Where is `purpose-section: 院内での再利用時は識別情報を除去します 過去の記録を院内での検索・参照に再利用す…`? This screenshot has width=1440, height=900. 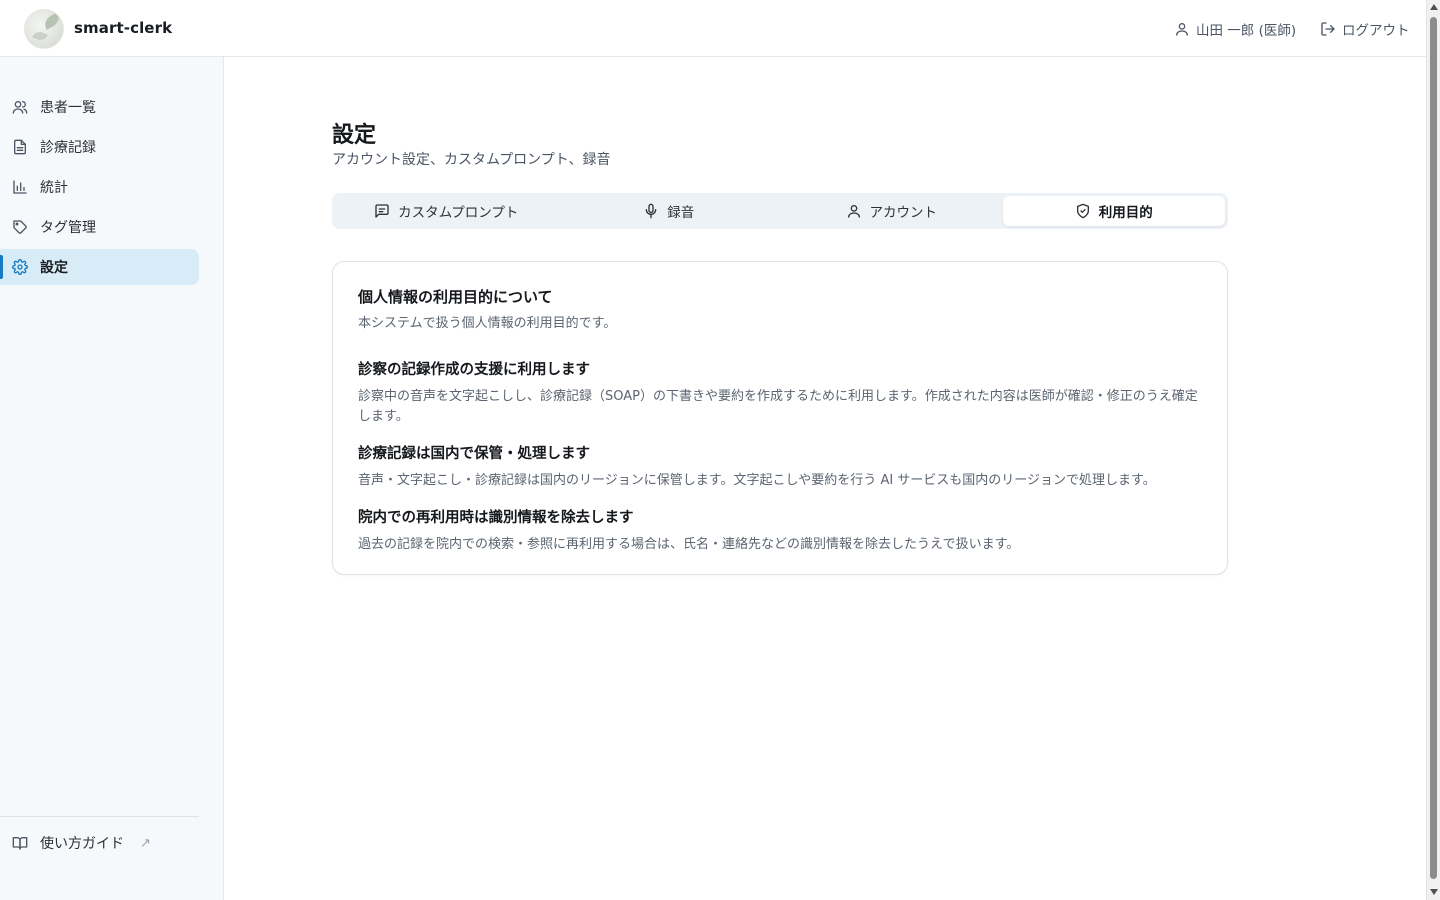
purpose-section: 院内での再利用時は識別情報を除去します 過去の記録を院内での検索・参照に再利用す… is located at coordinates (778, 530).